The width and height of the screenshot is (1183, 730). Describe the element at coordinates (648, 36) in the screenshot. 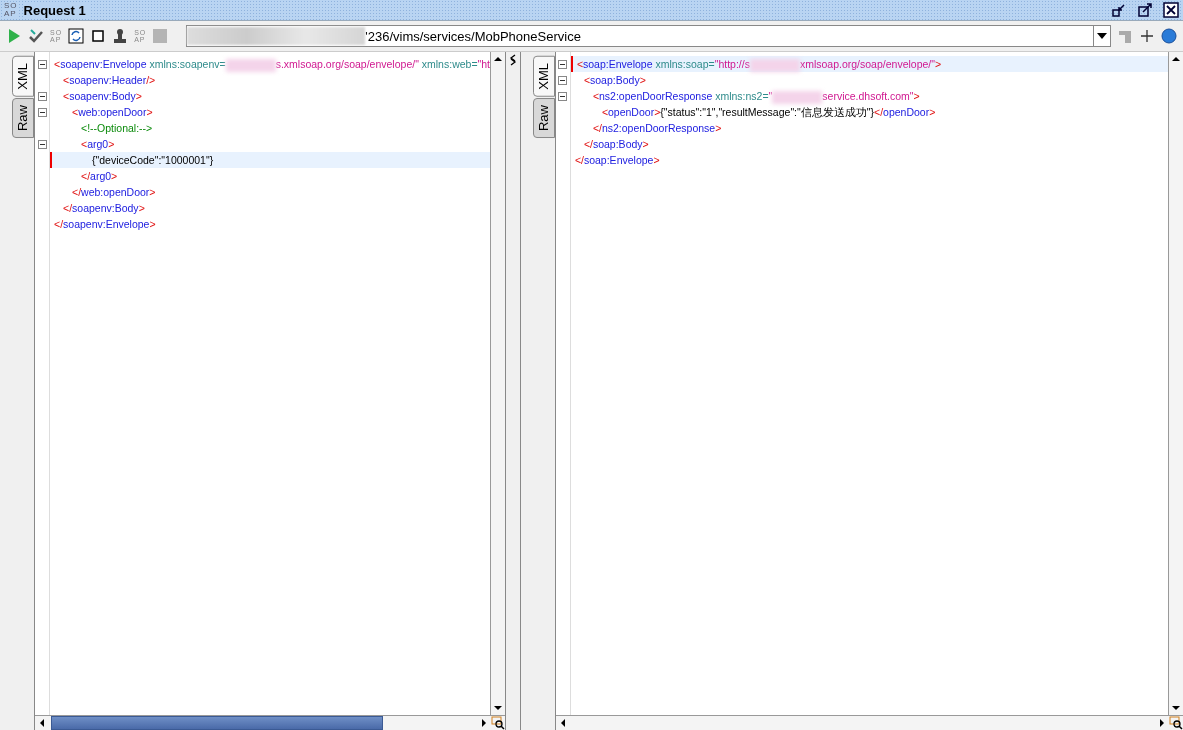

I see `endpoint-field: '236/vims/services/MobPhoneService` at that location.